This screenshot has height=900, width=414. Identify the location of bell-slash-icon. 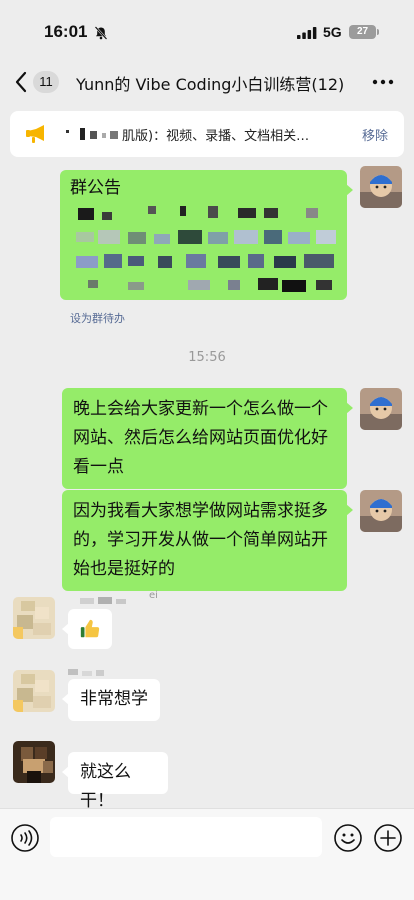
(101, 33).